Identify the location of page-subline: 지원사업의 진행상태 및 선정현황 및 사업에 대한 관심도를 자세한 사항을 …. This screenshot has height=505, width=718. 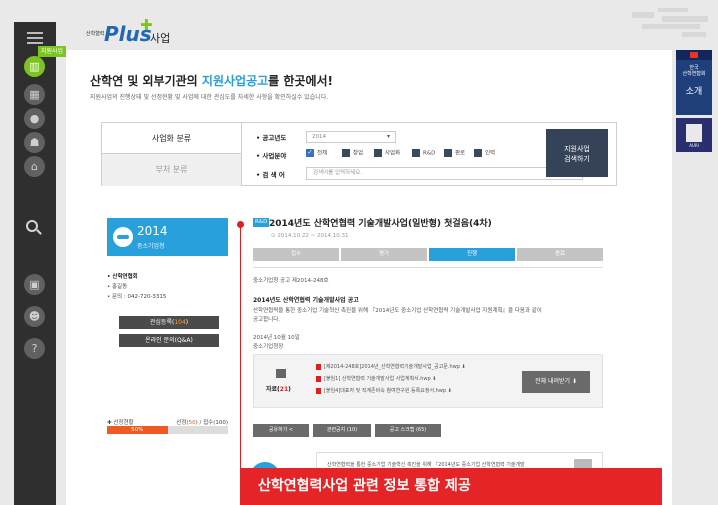
(209, 97).